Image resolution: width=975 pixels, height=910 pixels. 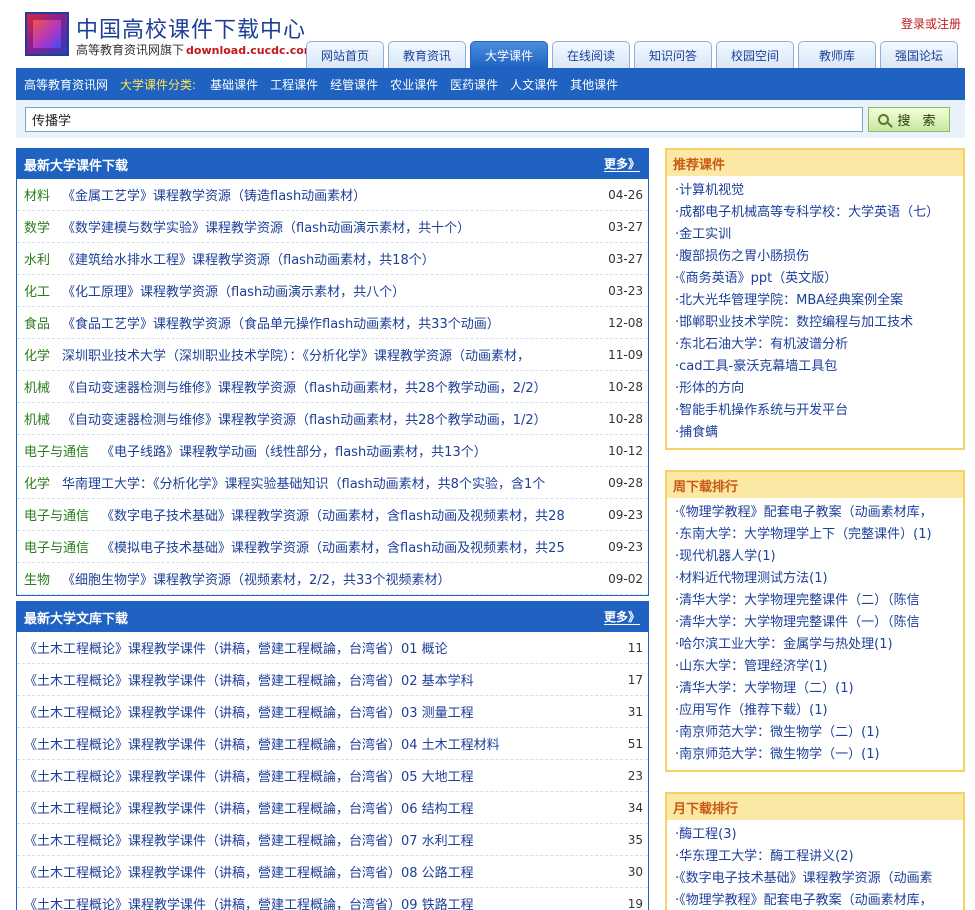 What do you see at coordinates (819, 689) in the screenshot?
I see `weekly-item: 清华大学：大学物理（二）(1)` at bounding box center [819, 689].